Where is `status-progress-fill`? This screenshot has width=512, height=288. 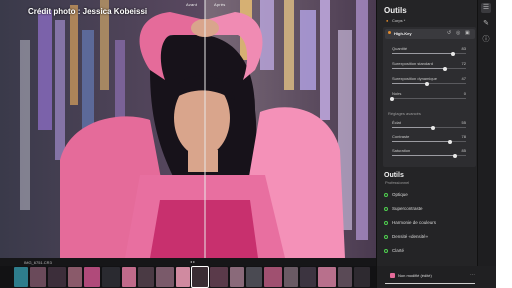 status-progress-fill is located at coordinates (430, 283).